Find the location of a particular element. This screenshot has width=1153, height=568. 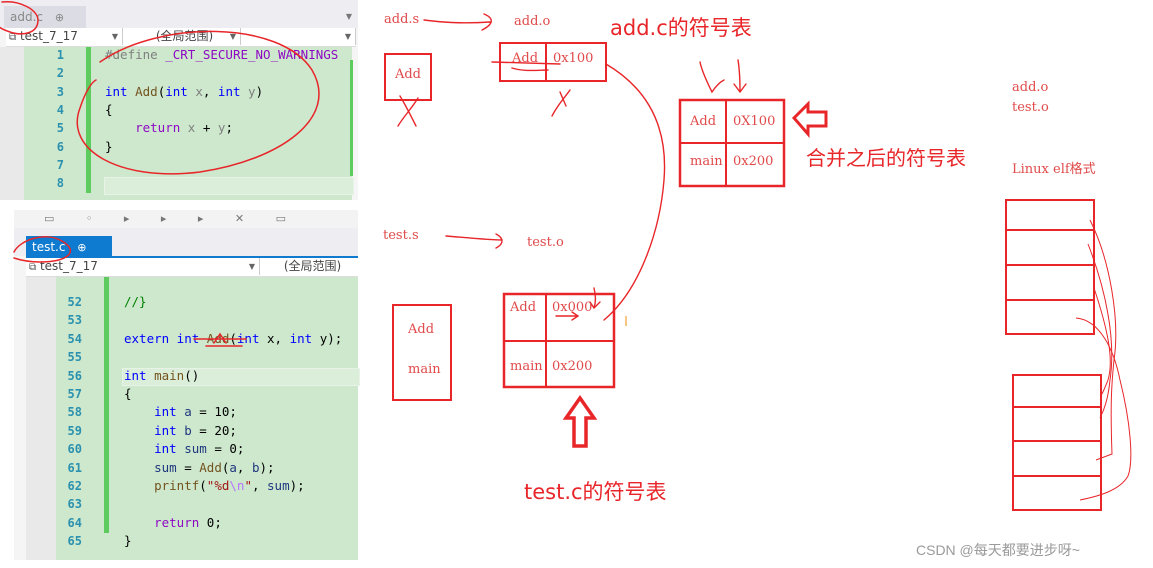

cross-mark-add-o is located at coordinates (561, 103).